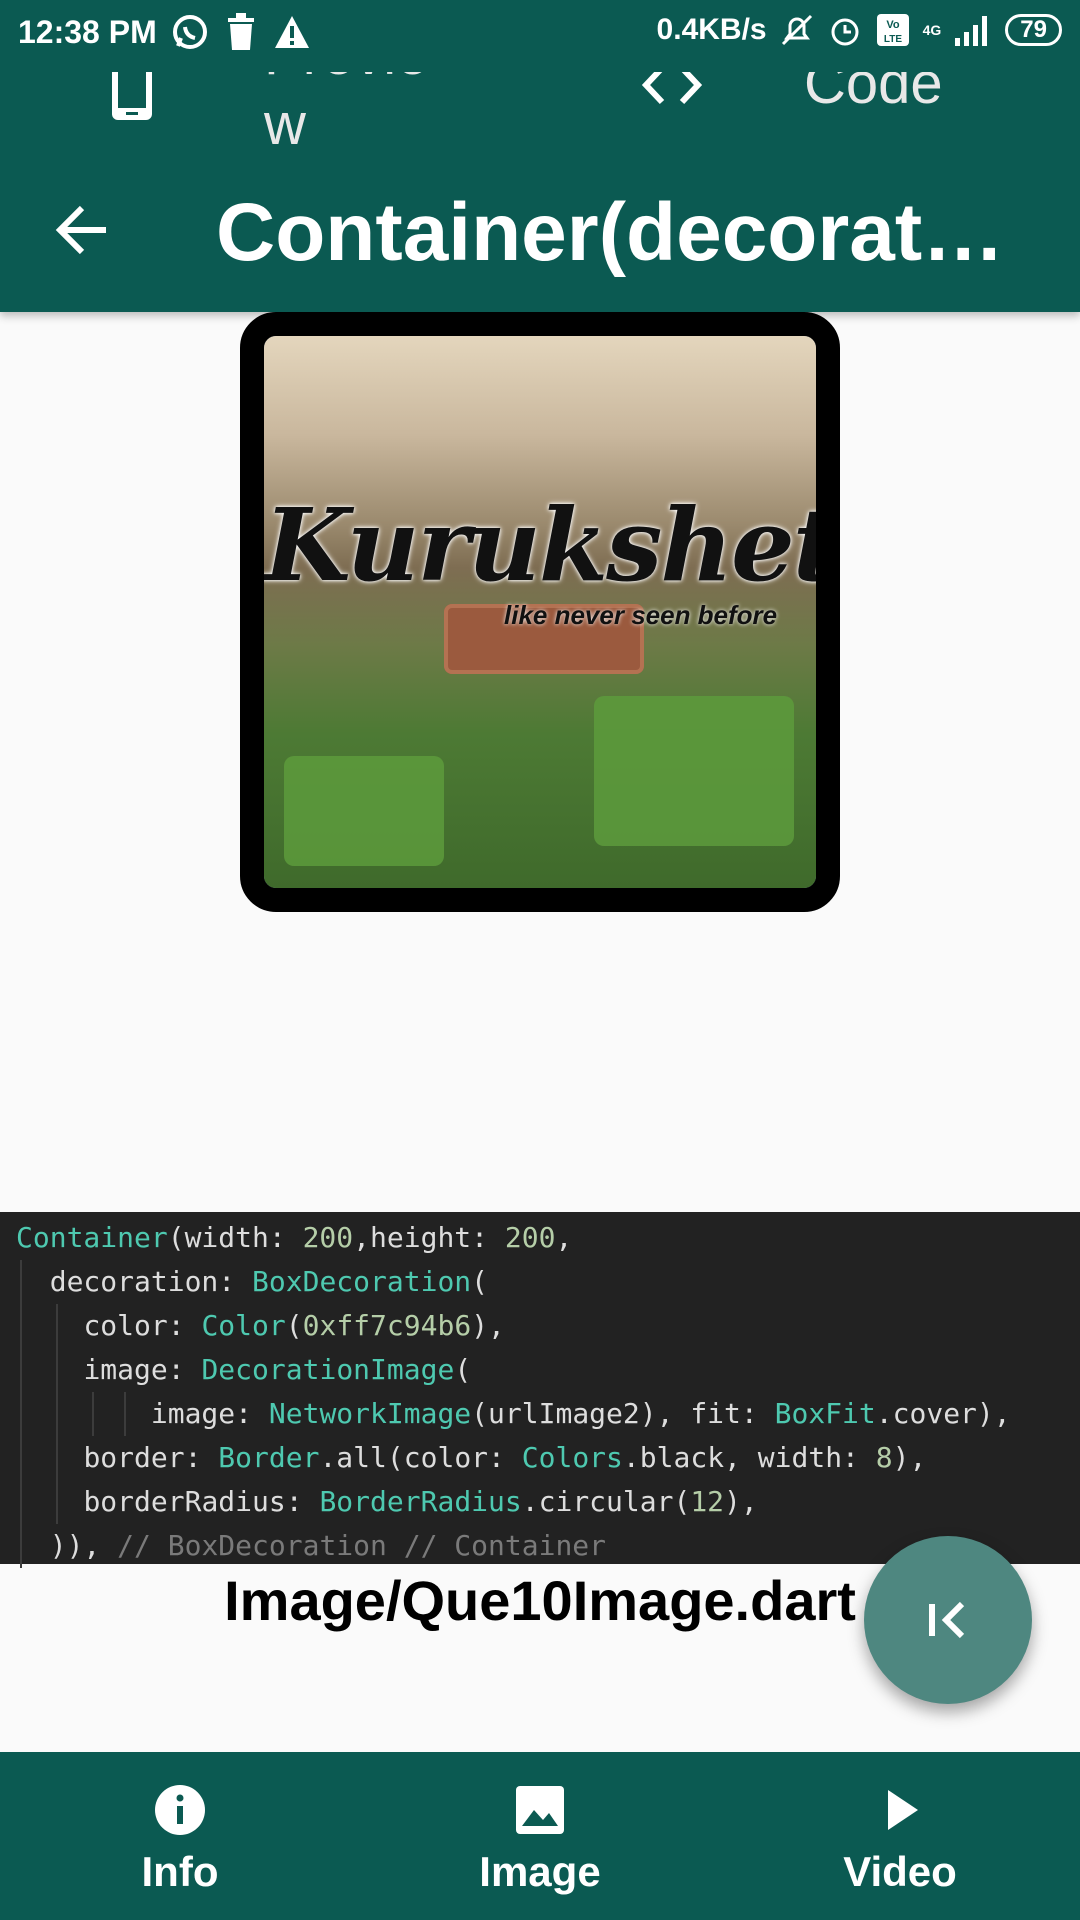 This screenshot has width=1080, height=1920. I want to click on network-speed: 0.4KB/s, so click(711, 29).